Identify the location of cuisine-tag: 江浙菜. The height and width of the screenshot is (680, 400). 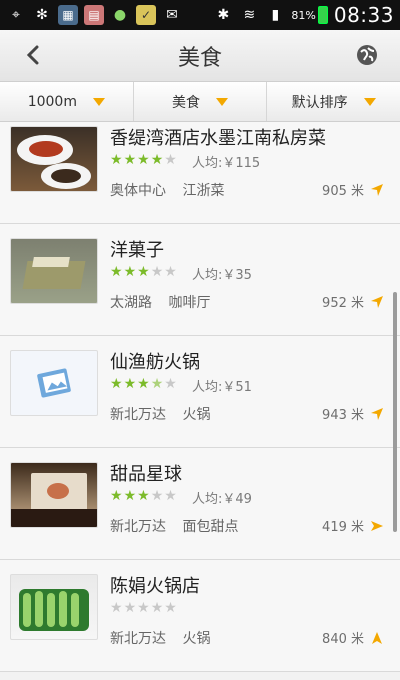
(203, 191).